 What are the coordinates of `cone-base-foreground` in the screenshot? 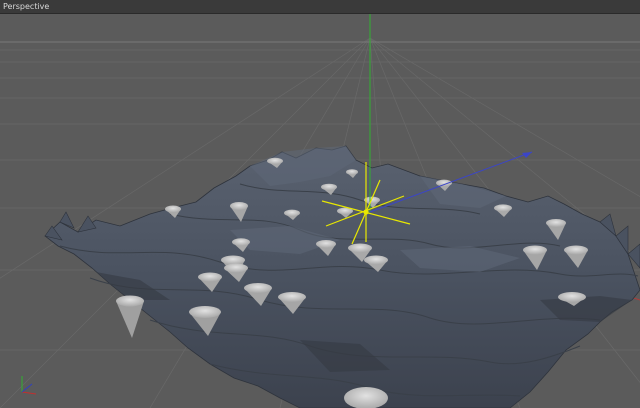 It's located at (366, 397).